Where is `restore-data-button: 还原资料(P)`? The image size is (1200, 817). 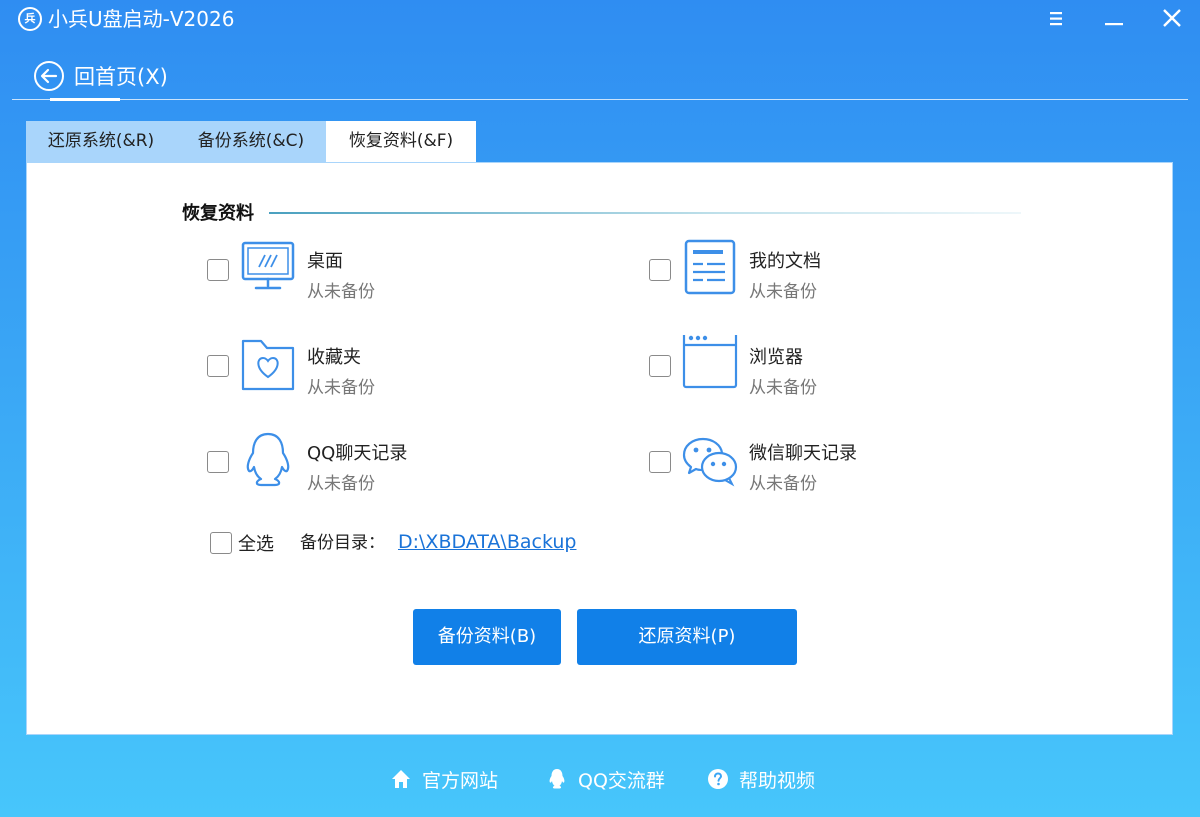
restore-data-button: 还原资料(P) is located at coordinates (687, 637).